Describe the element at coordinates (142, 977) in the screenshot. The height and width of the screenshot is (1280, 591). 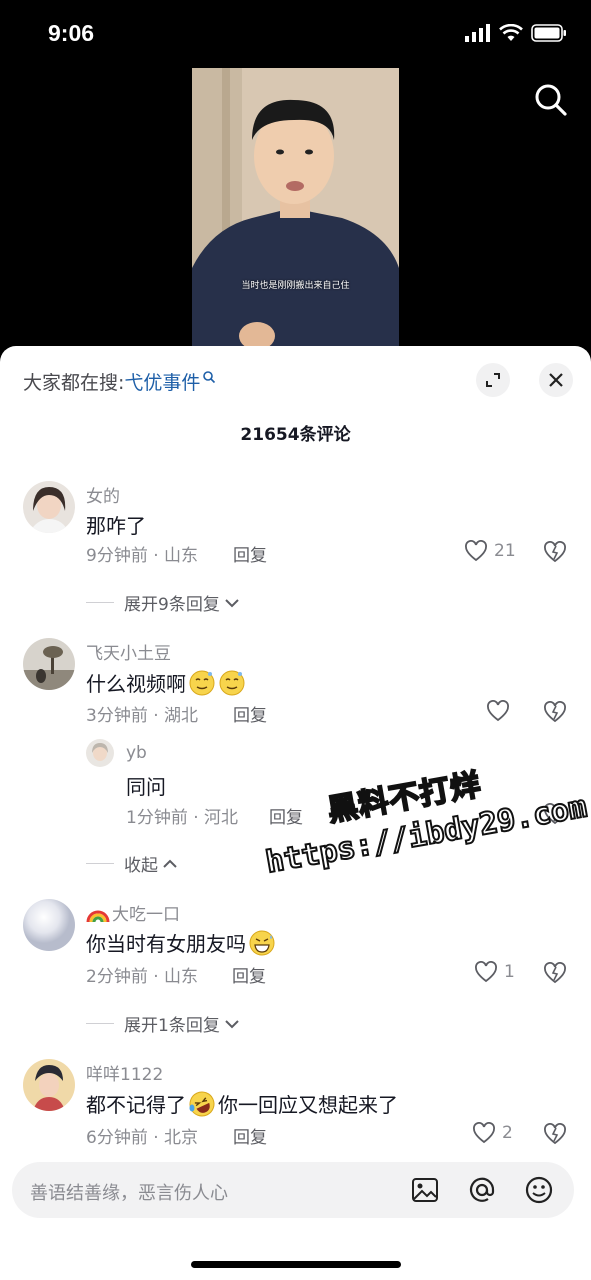
I see `comment-meta: 2分钟前 · 山东` at that location.